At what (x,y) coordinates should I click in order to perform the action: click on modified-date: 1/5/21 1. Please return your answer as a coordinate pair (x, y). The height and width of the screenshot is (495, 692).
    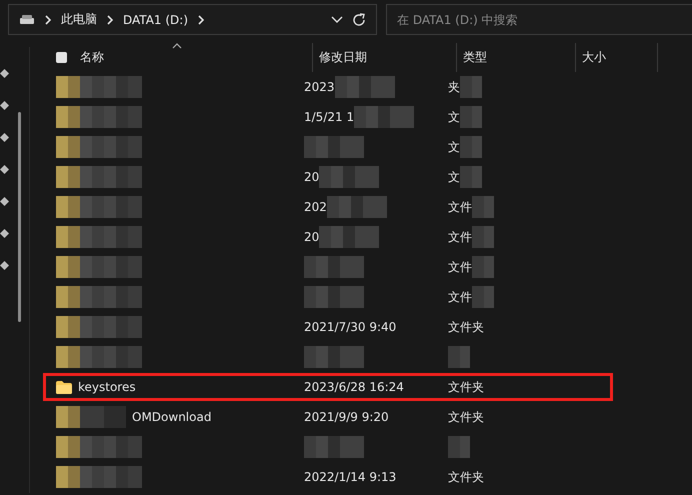
    Looking at the image, I should click on (329, 117).